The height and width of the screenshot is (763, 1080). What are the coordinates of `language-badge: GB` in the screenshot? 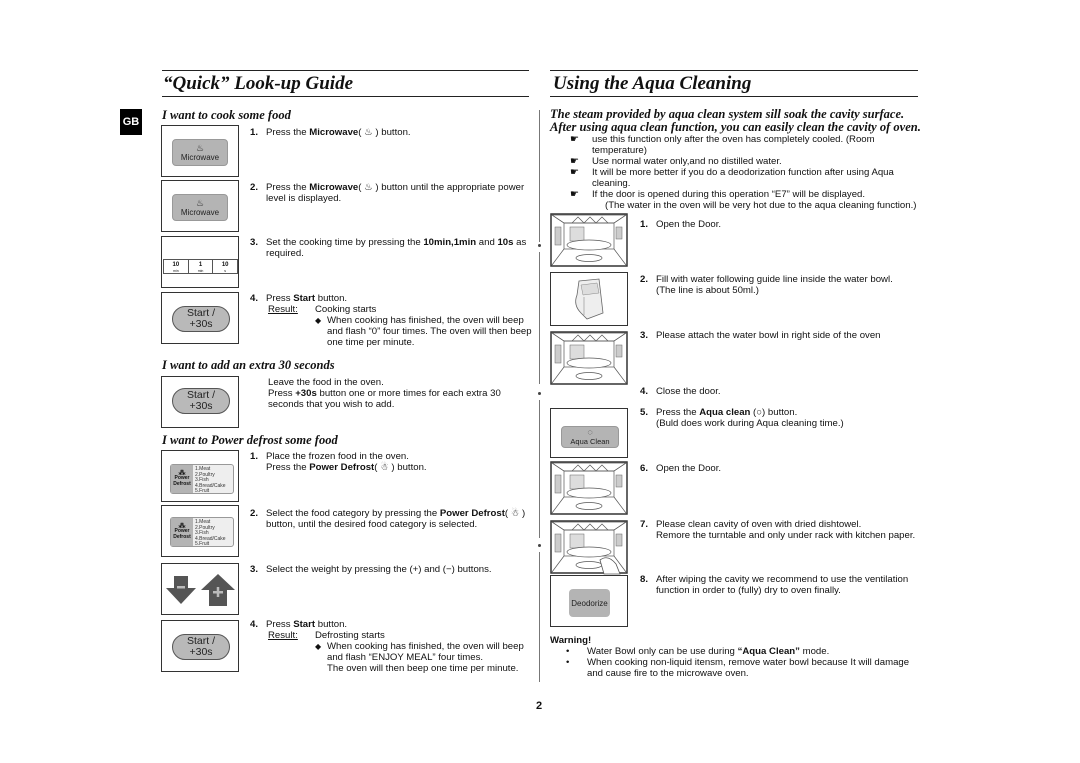 It's located at (131, 122).